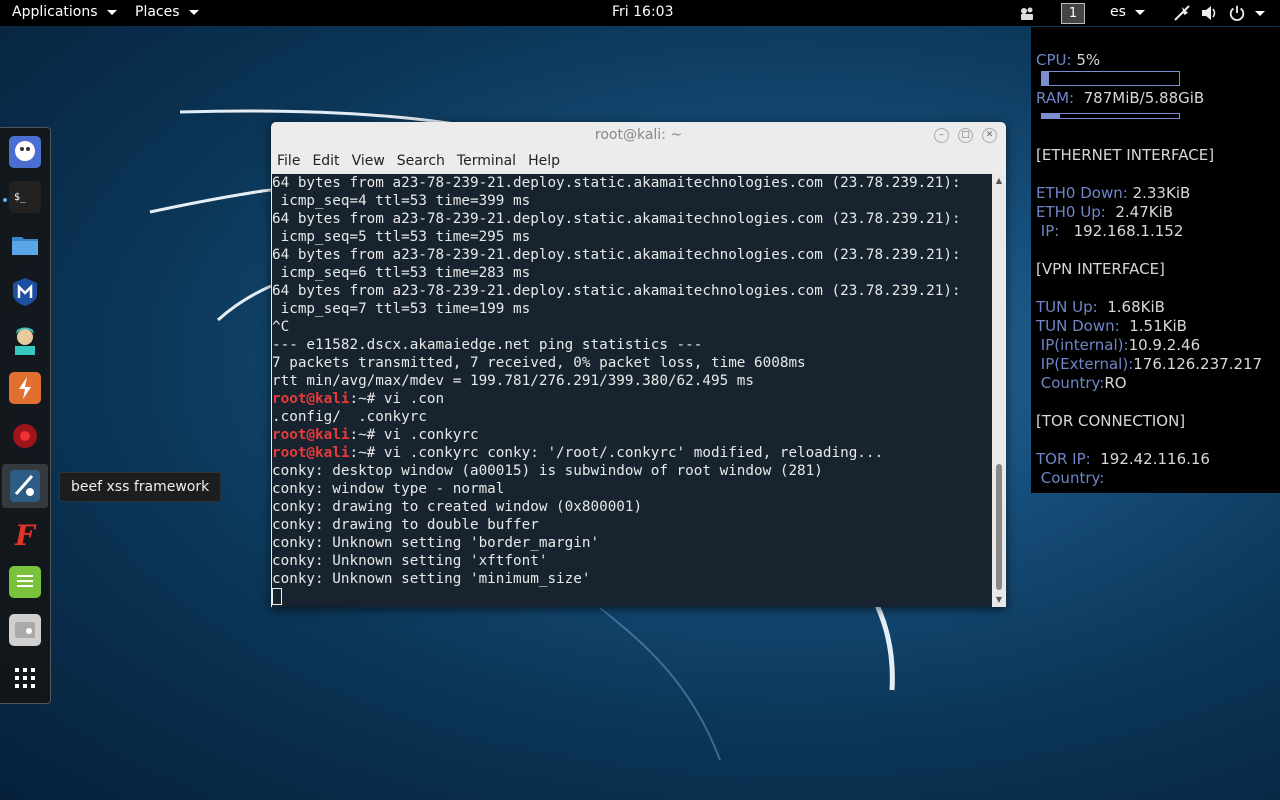 The height and width of the screenshot is (800, 1280). I want to click on ip-external-value: 176.126.237.217, so click(1198, 364).